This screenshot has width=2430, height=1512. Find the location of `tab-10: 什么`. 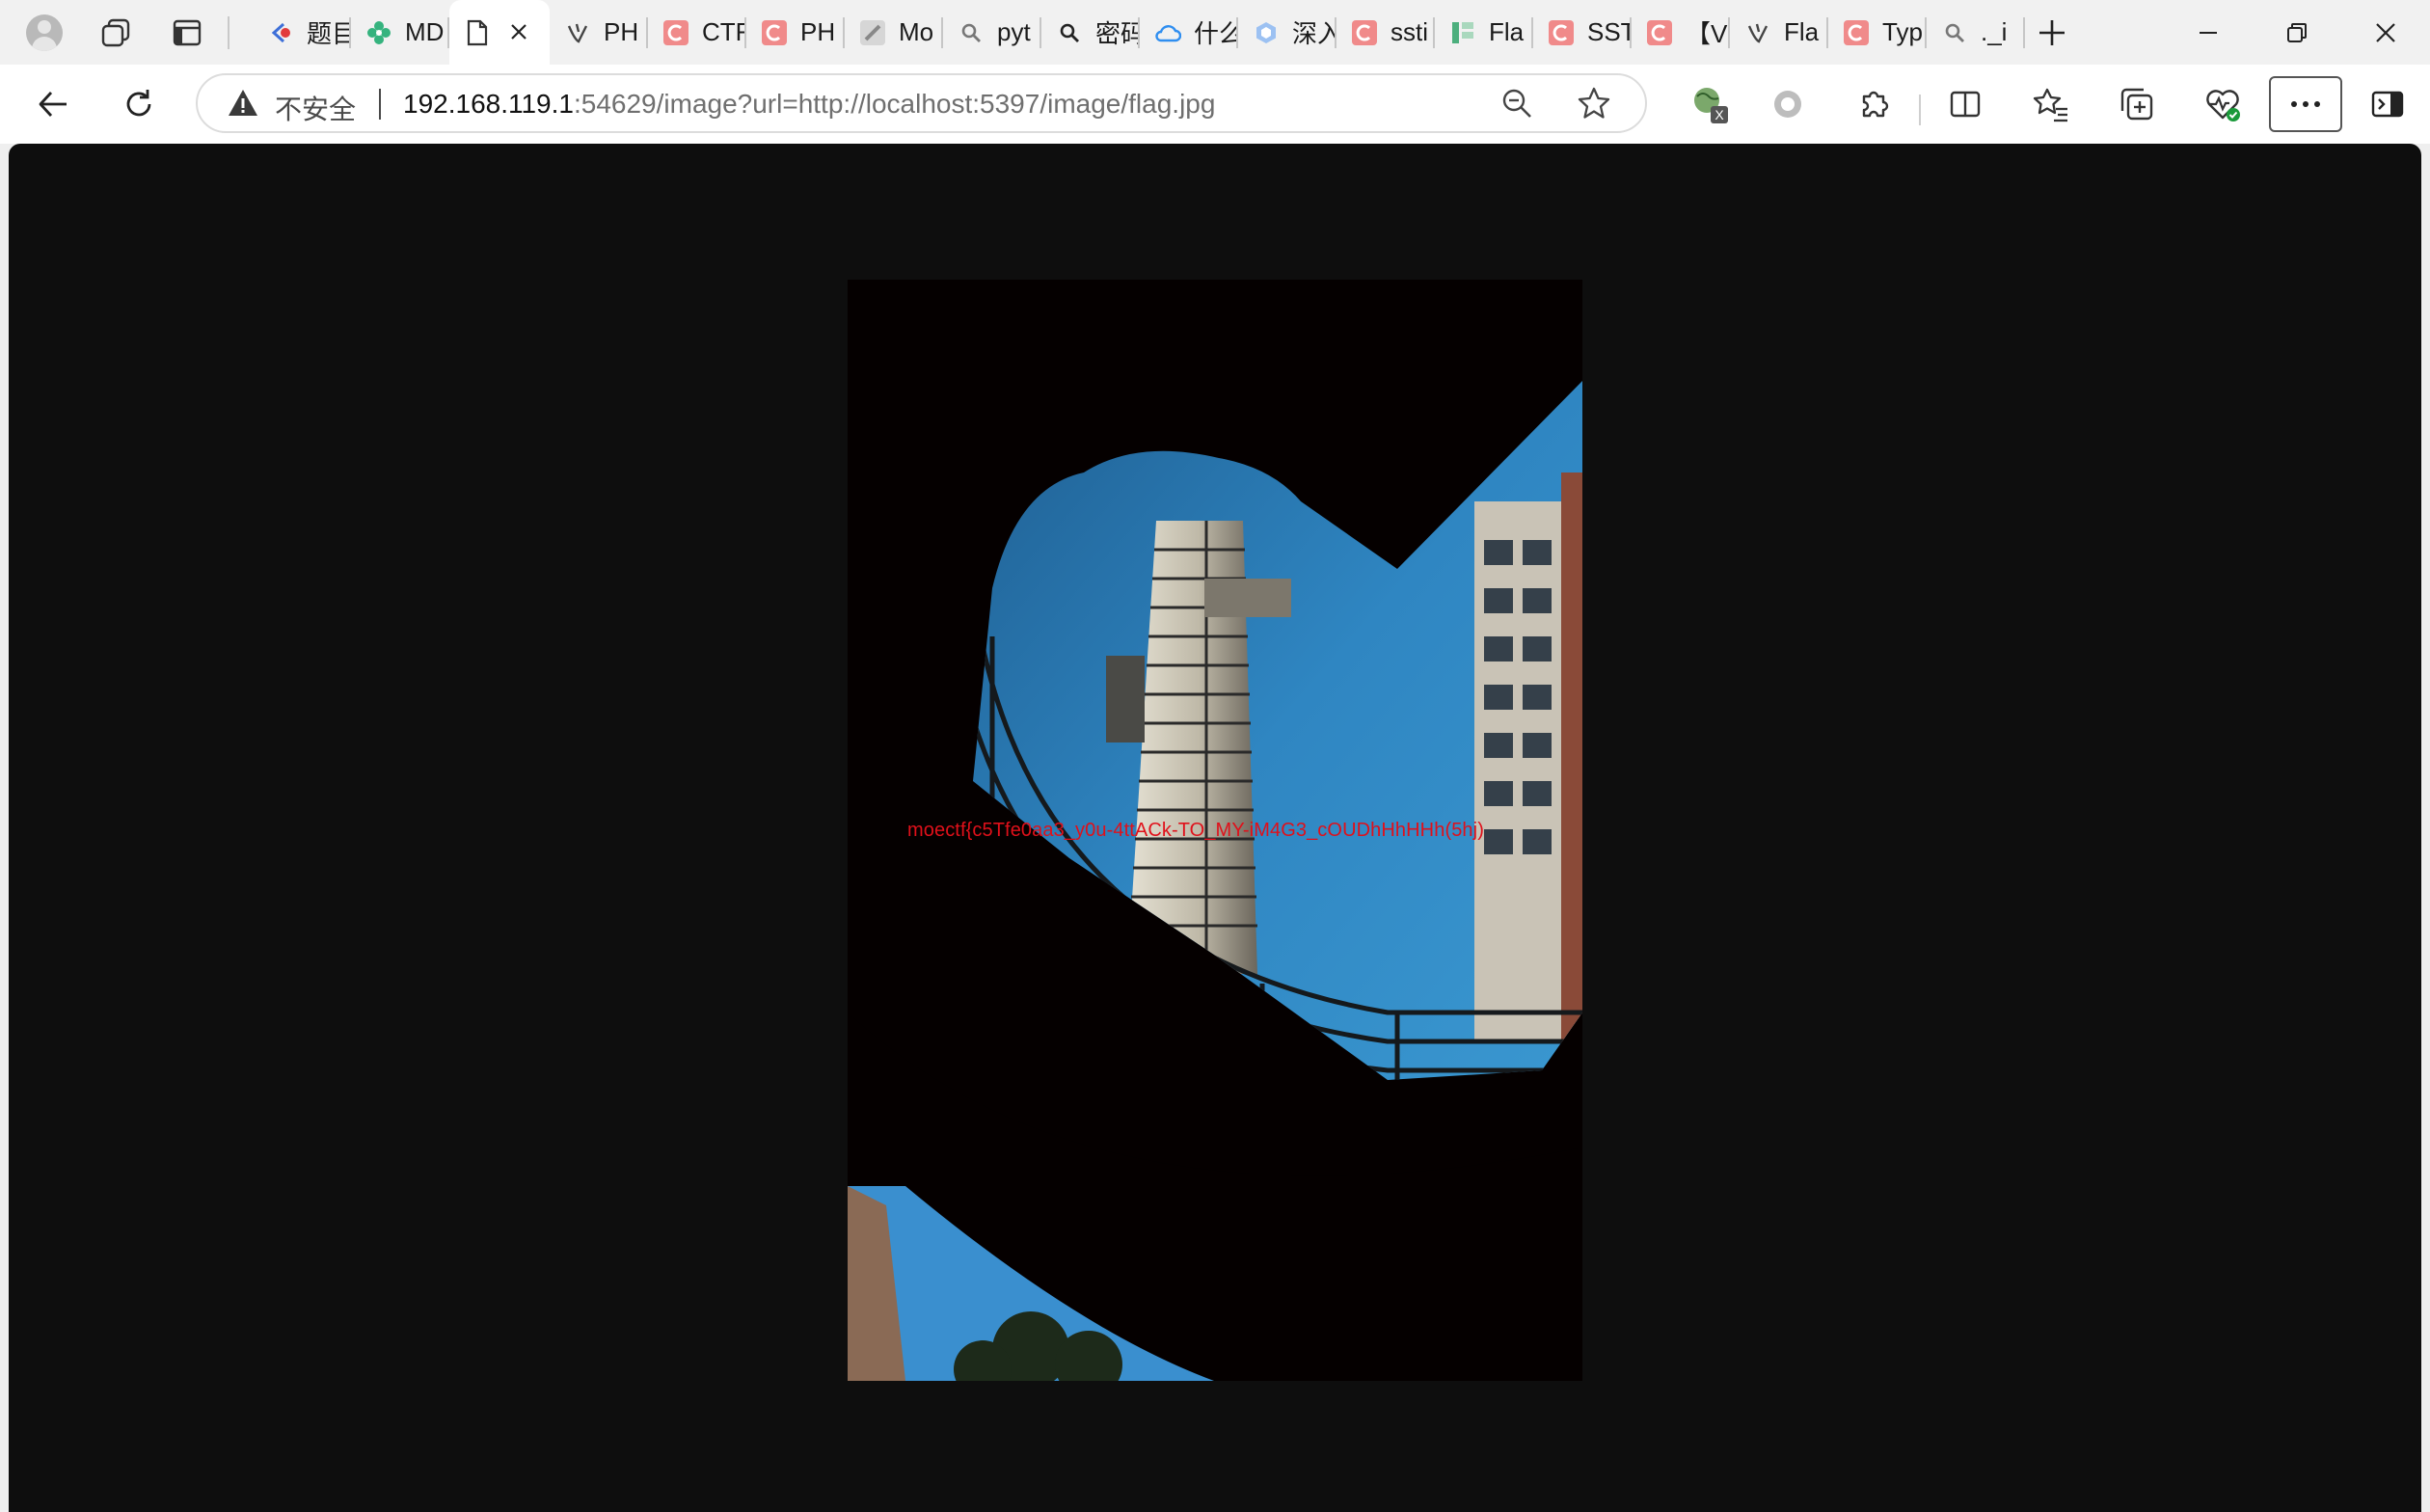

tab-10: 什么 is located at coordinates (1189, 32).